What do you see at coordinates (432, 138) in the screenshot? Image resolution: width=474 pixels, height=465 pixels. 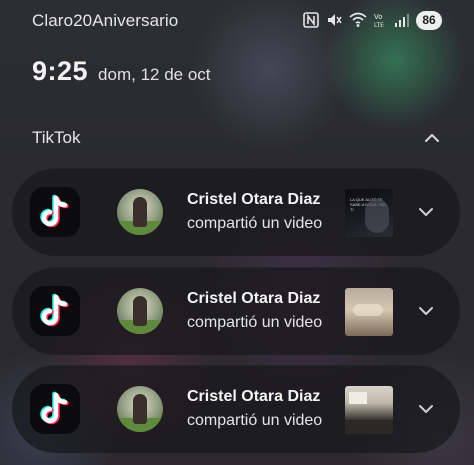 I see `chevron-up-icon` at bounding box center [432, 138].